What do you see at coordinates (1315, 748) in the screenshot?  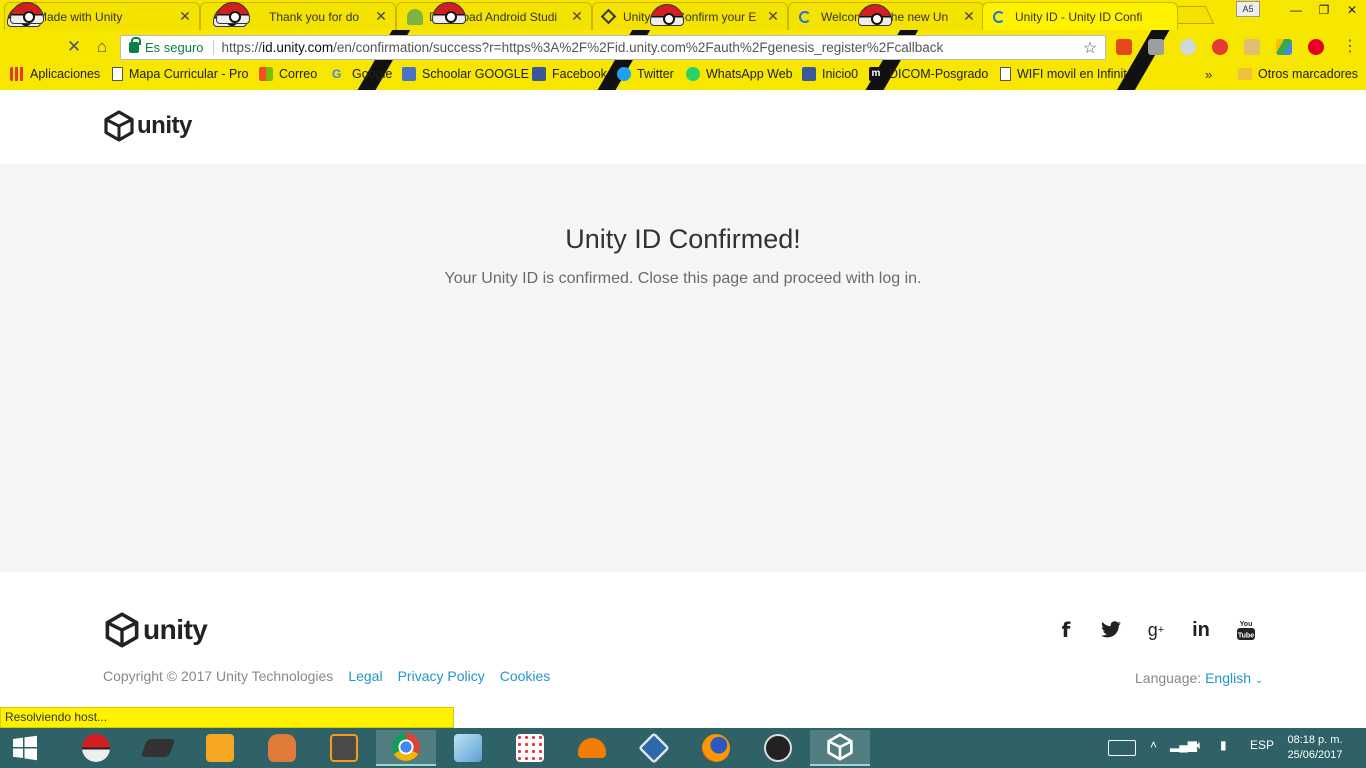 I see `system-clock: 08:18 p. m. 25/06/2017` at bounding box center [1315, 748].